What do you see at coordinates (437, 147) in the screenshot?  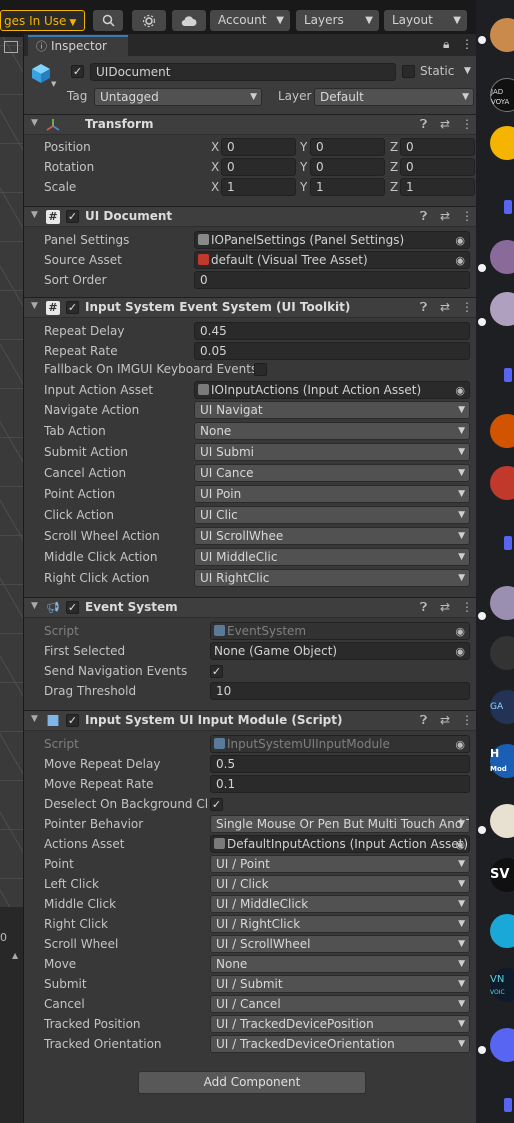 I see `position-z-field: 0` at bounding box center [437, 147].